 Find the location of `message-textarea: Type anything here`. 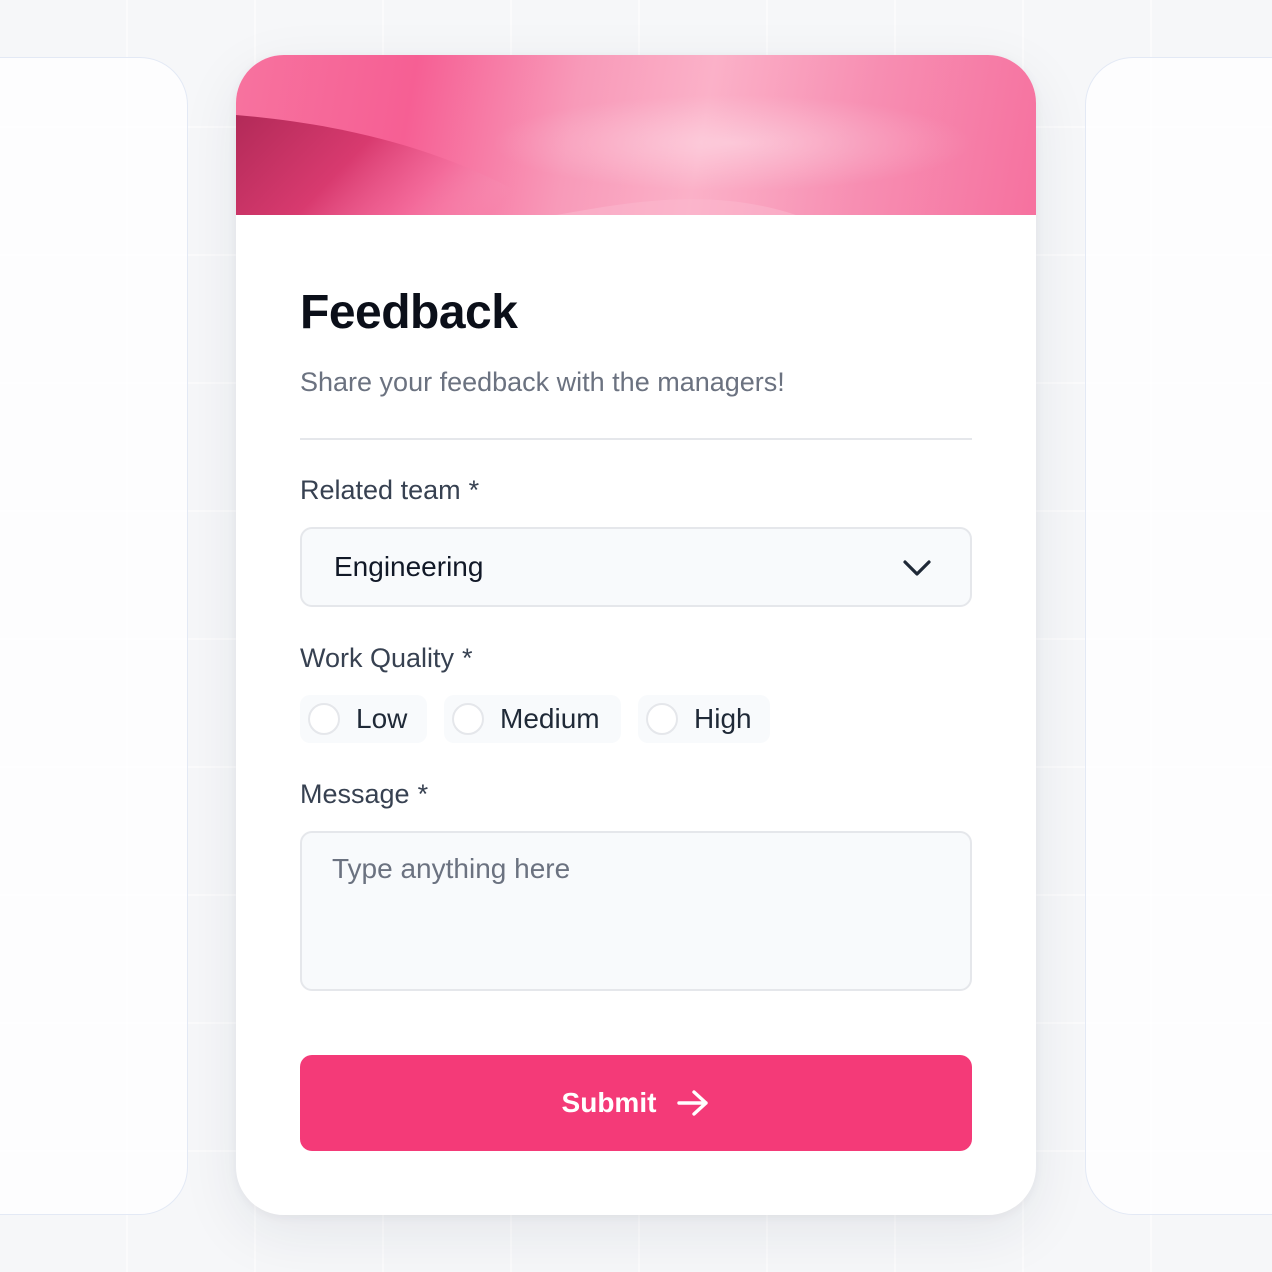

message-textarea: Type anything here is located at coordinates (636, 911).